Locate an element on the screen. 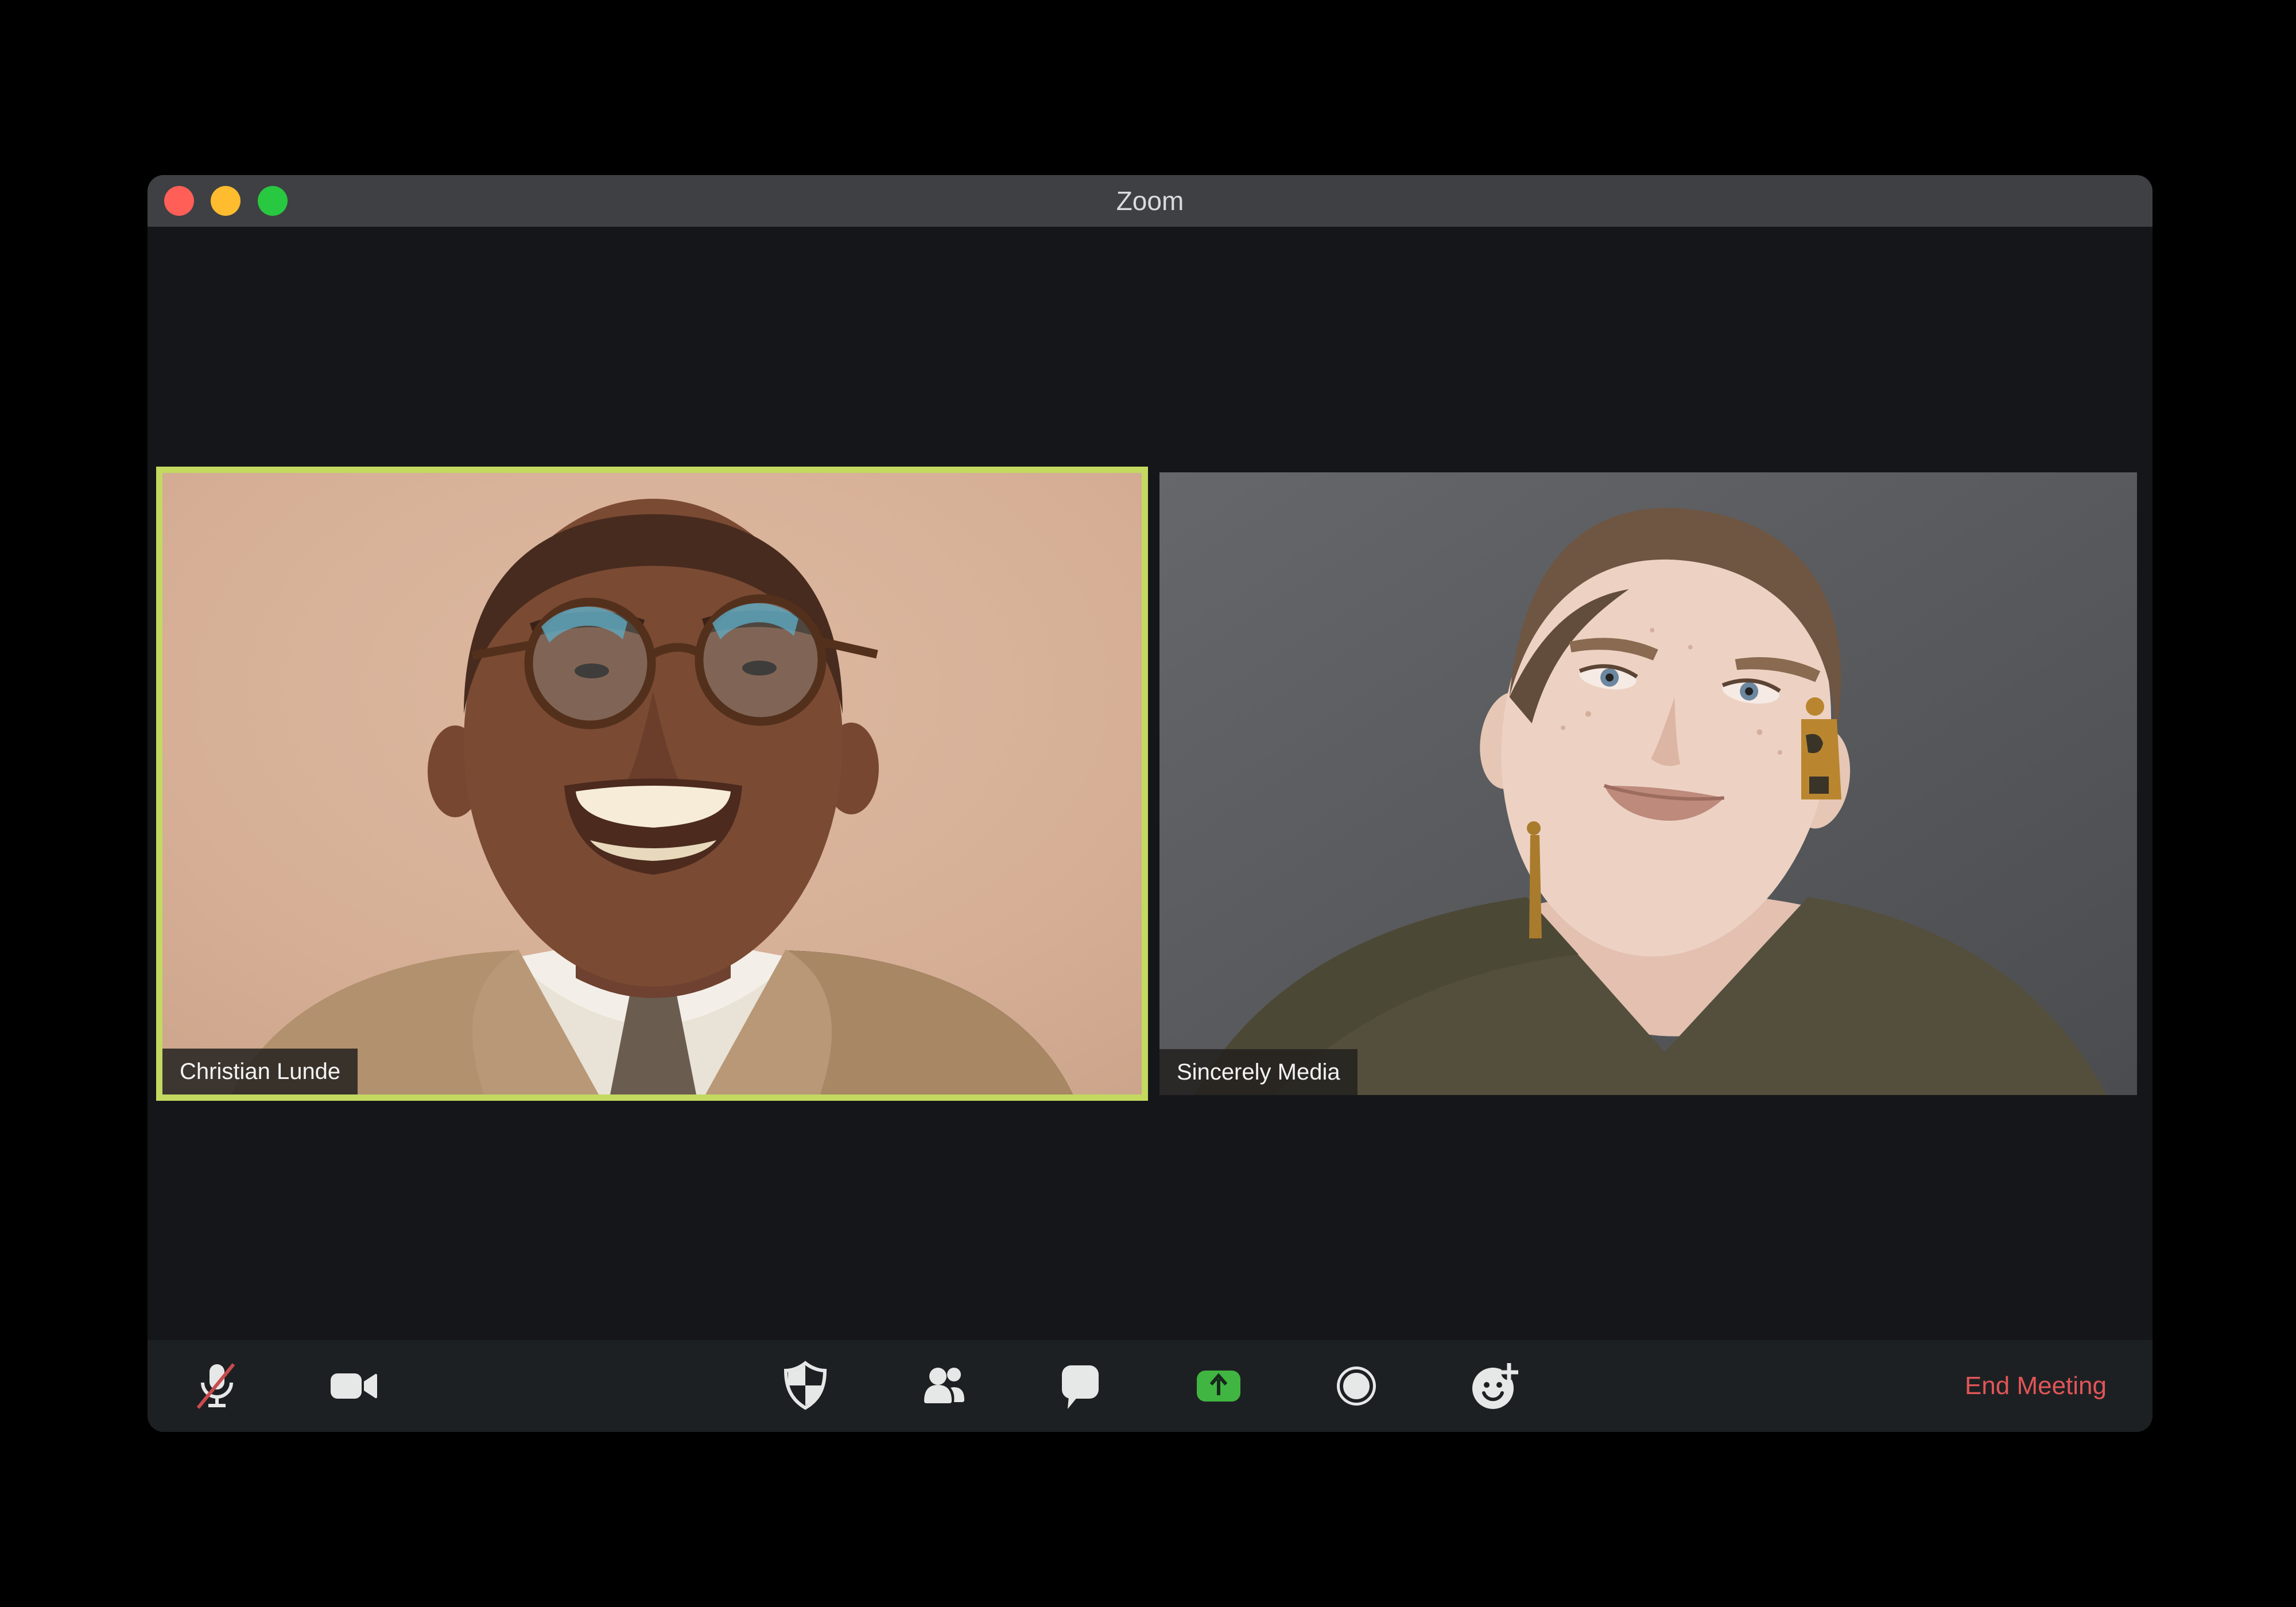 The height and width of the screenshot is (1607, 2296). name-badge-christian-lunde: Christian Lunde is located at coordinates (260, 1071).